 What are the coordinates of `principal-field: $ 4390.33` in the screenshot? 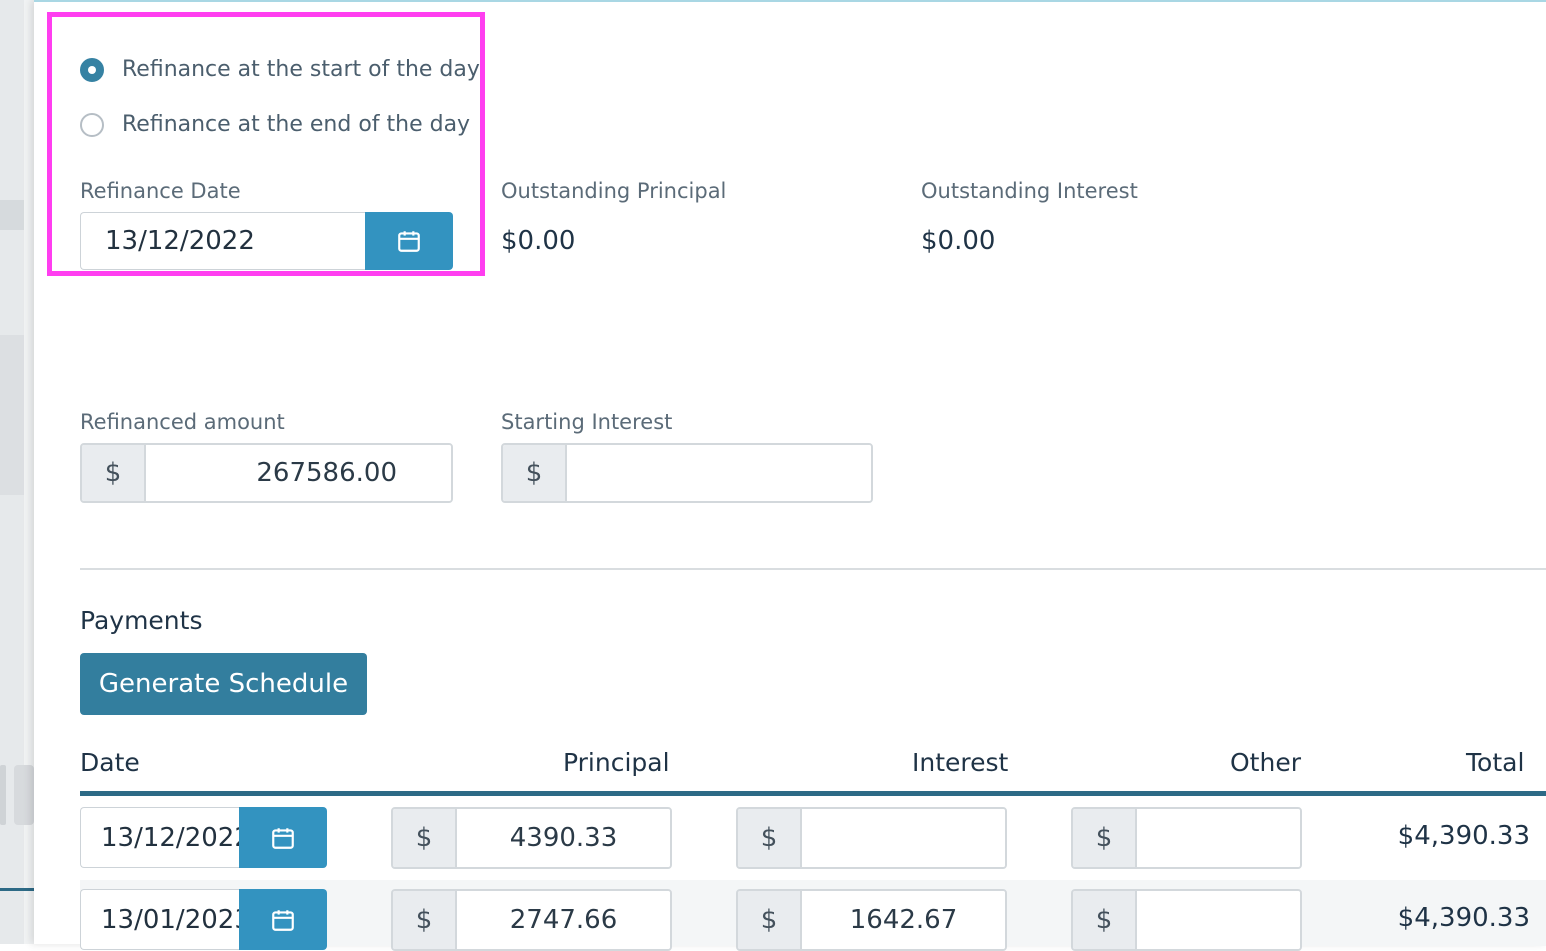 It's located at (531, 838).